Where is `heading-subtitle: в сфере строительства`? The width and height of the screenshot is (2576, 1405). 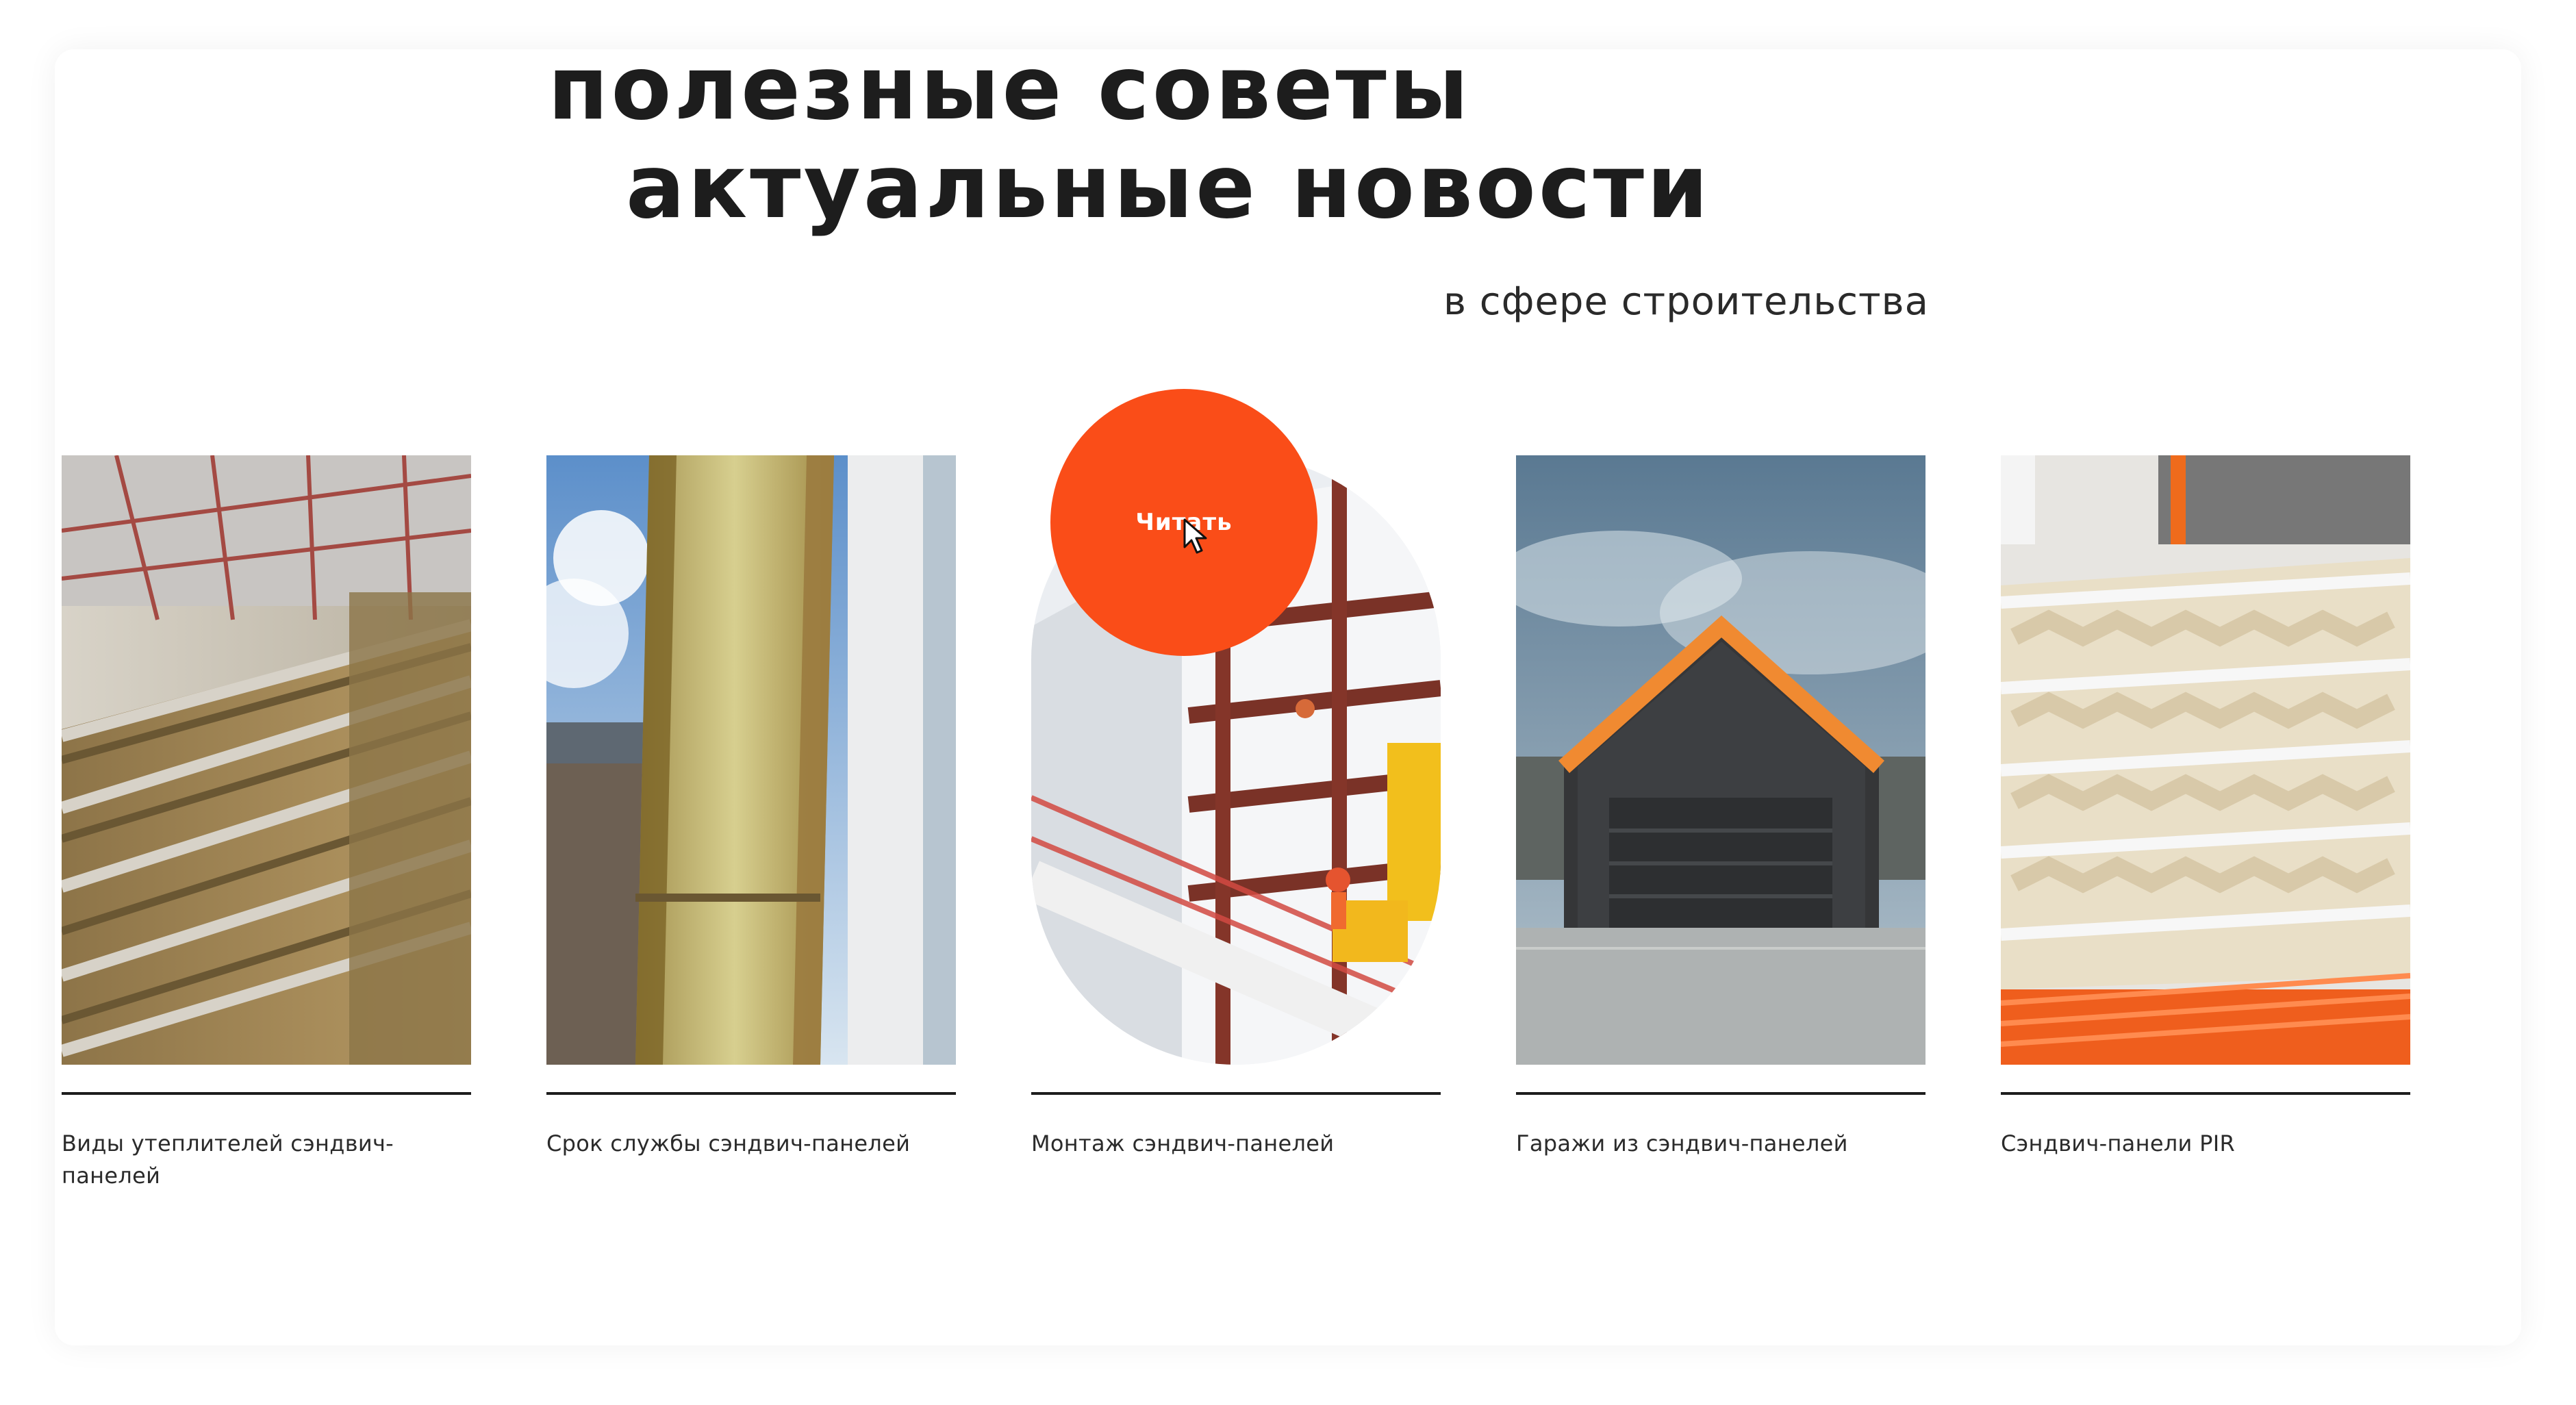 heading-subtitle: в сфере строительства is located at coordinates (1686, 302).